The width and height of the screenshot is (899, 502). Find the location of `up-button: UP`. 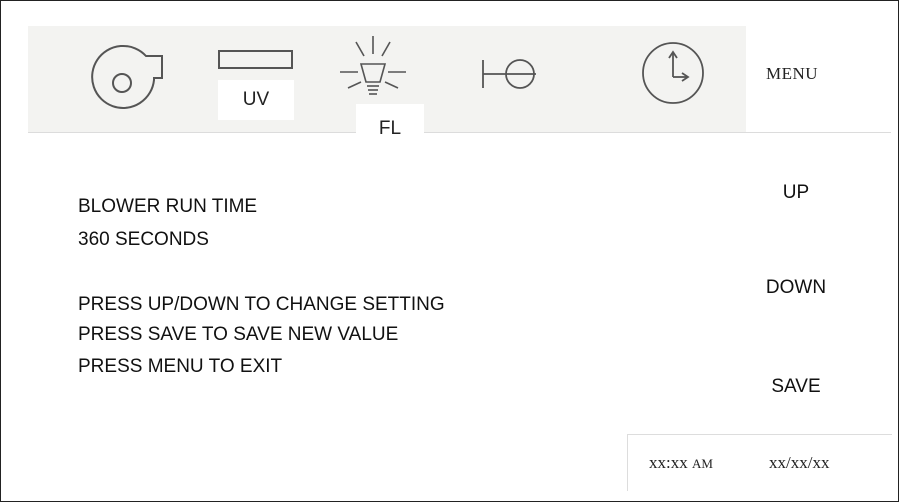

up-button: UP is located at coordinates (796, 193).